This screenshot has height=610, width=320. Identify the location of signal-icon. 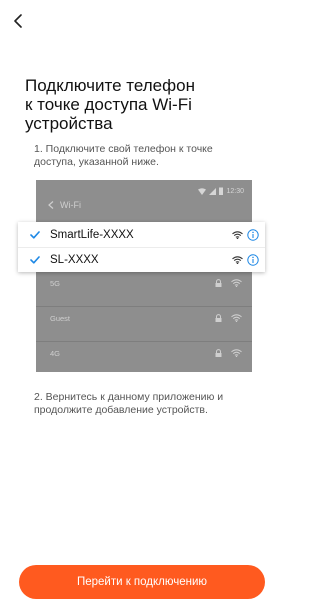
(213, 191).